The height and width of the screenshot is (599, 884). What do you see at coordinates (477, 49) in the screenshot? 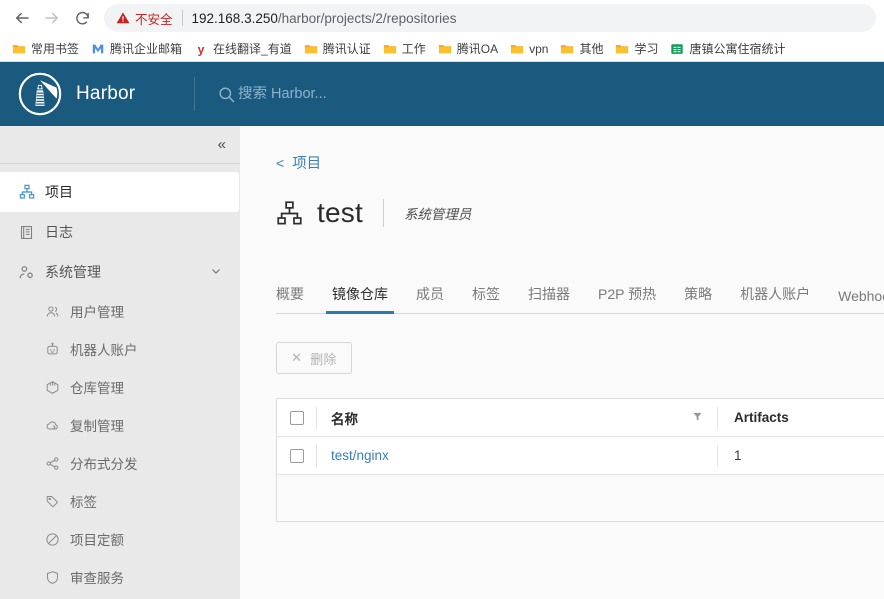
I see `bookmark-label: 腾讯OA` at bounding box center [477, 49].